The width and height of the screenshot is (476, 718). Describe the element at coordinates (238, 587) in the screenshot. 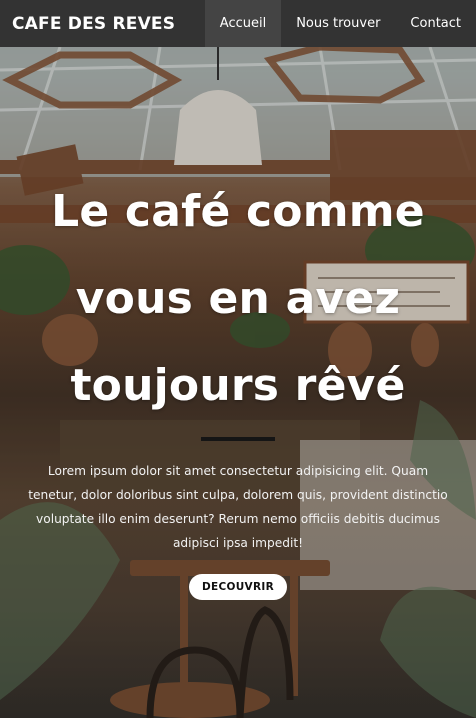

I see `discover-button: DECOUVRIR` at that location.